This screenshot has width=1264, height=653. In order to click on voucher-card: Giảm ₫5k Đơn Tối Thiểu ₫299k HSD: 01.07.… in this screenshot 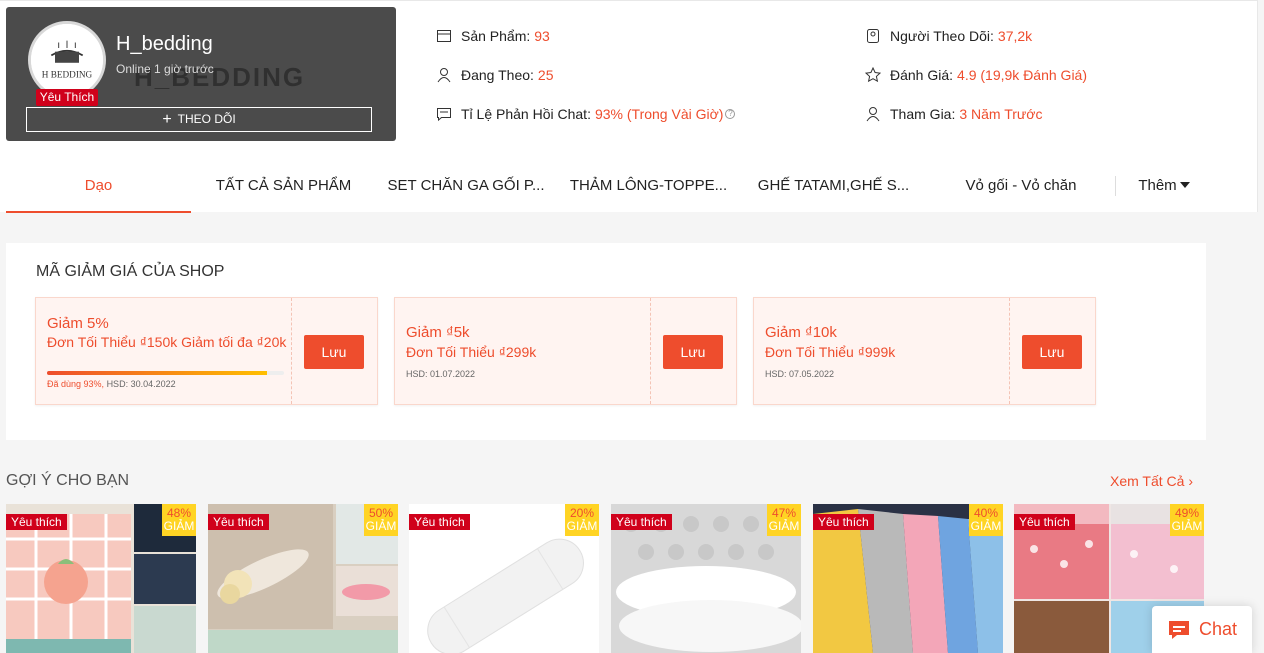, I will do `click(565, 351)`.